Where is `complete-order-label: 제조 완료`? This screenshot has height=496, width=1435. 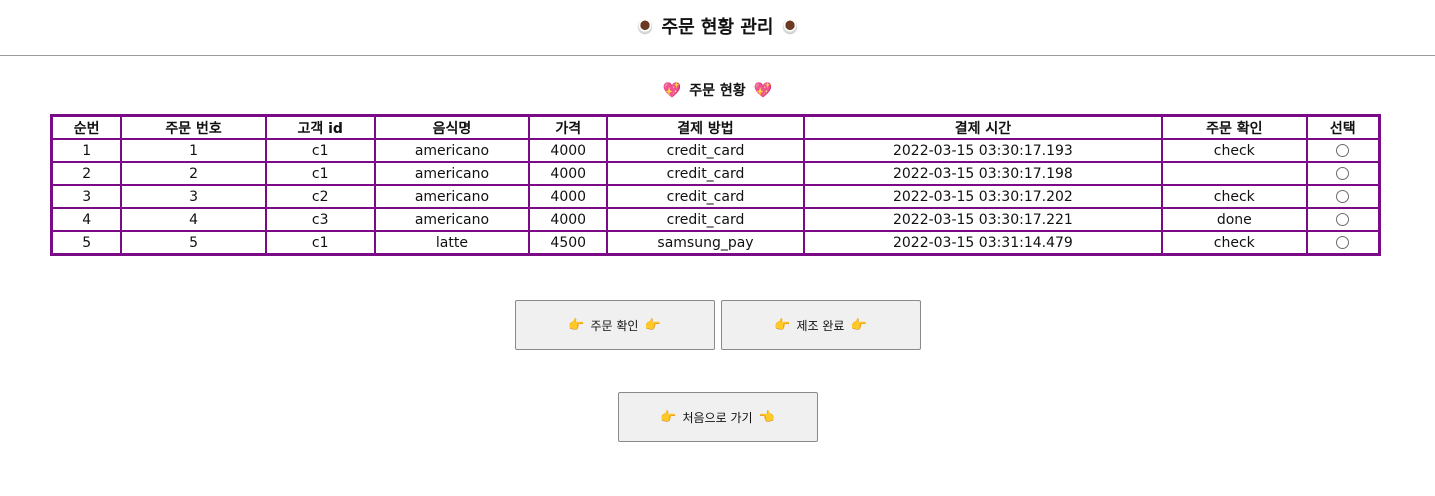
complete-order-label: 제조 완료 is located at coordinates (820, 325).